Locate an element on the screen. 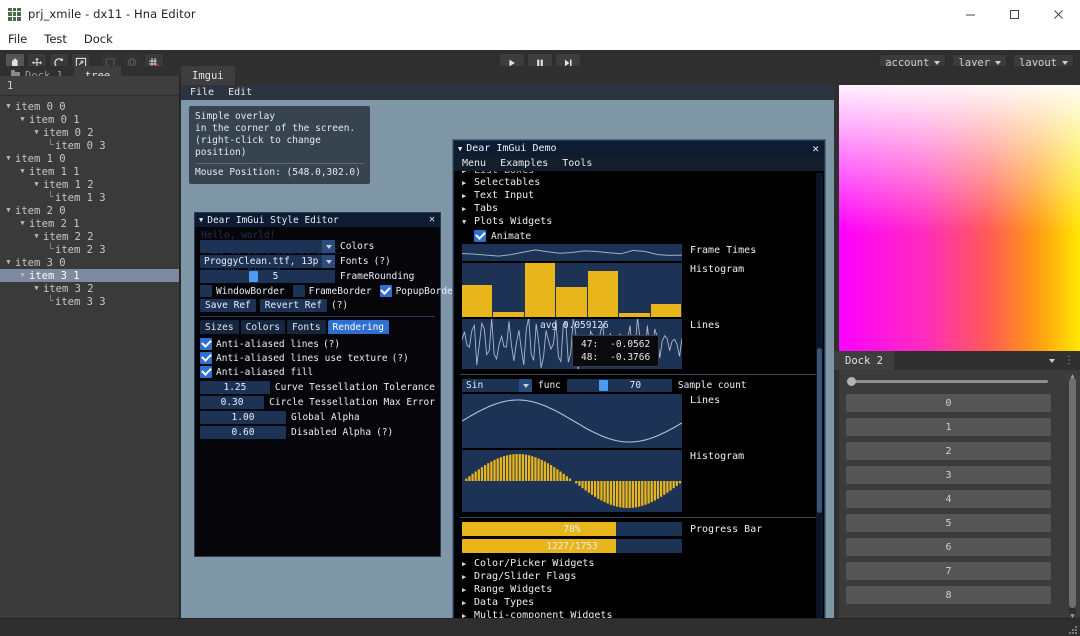 This screenshot has width=1080, height=636. fonts-combo: ProggyClean.ttf, 13p is located at coordinates (267, 261).